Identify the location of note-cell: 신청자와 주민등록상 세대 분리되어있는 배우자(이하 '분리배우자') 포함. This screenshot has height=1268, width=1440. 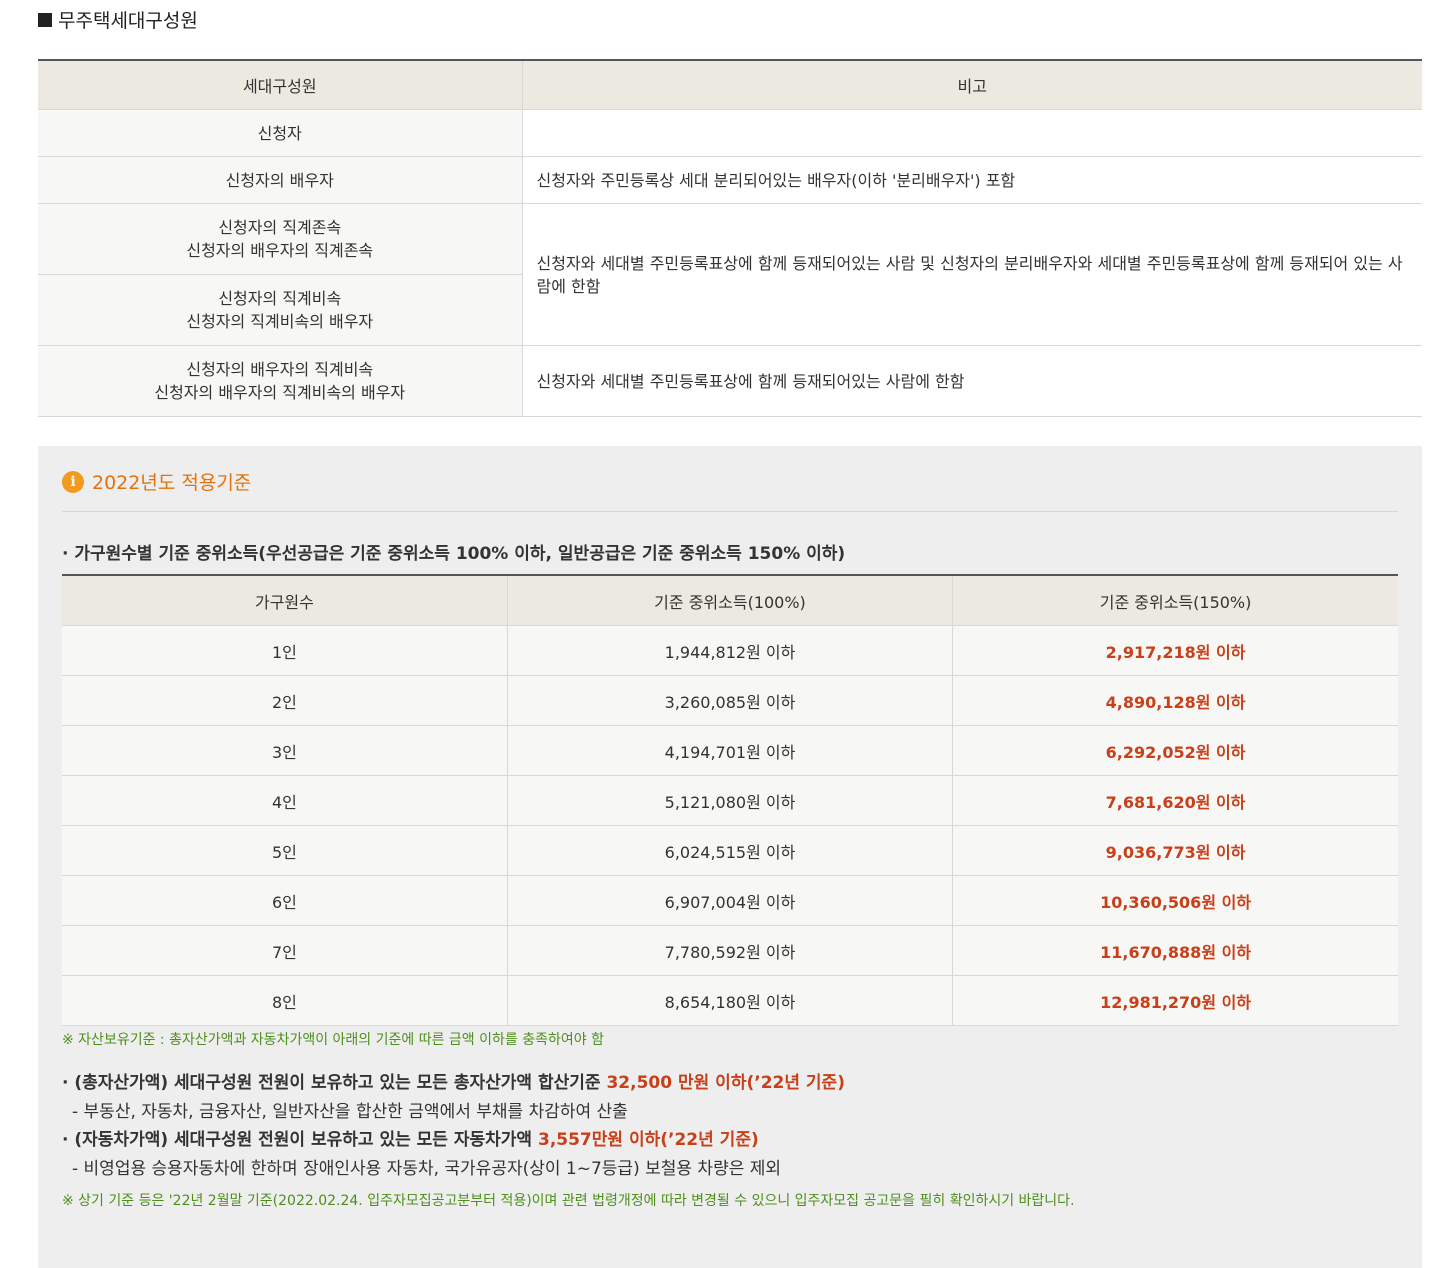
(972, 180).